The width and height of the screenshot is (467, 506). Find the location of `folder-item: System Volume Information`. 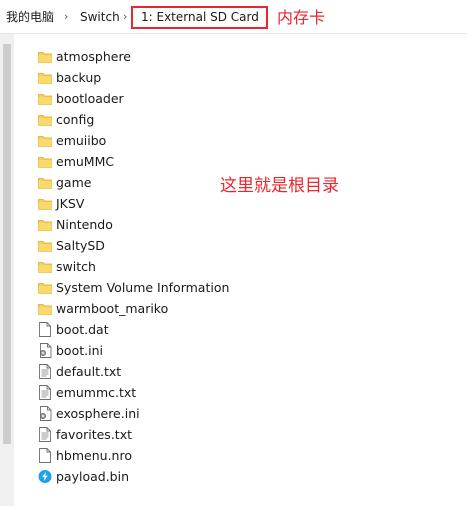

folder-item: System Volume Information is located at coordinates (233, 287).